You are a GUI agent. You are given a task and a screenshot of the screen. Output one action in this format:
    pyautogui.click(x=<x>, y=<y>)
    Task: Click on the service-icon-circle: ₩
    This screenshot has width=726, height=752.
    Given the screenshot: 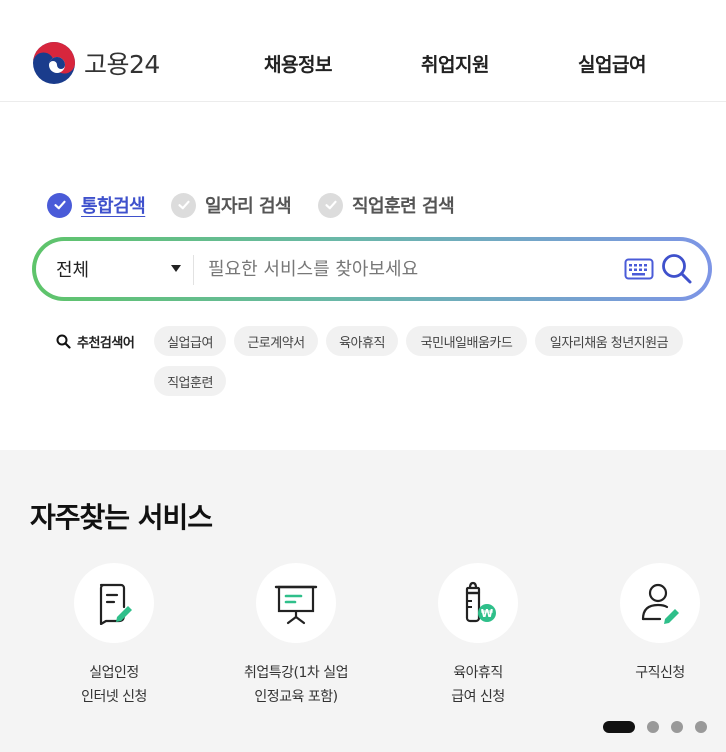 What is the action you would take?
    pyautogui.click(x=478, y=603)
    